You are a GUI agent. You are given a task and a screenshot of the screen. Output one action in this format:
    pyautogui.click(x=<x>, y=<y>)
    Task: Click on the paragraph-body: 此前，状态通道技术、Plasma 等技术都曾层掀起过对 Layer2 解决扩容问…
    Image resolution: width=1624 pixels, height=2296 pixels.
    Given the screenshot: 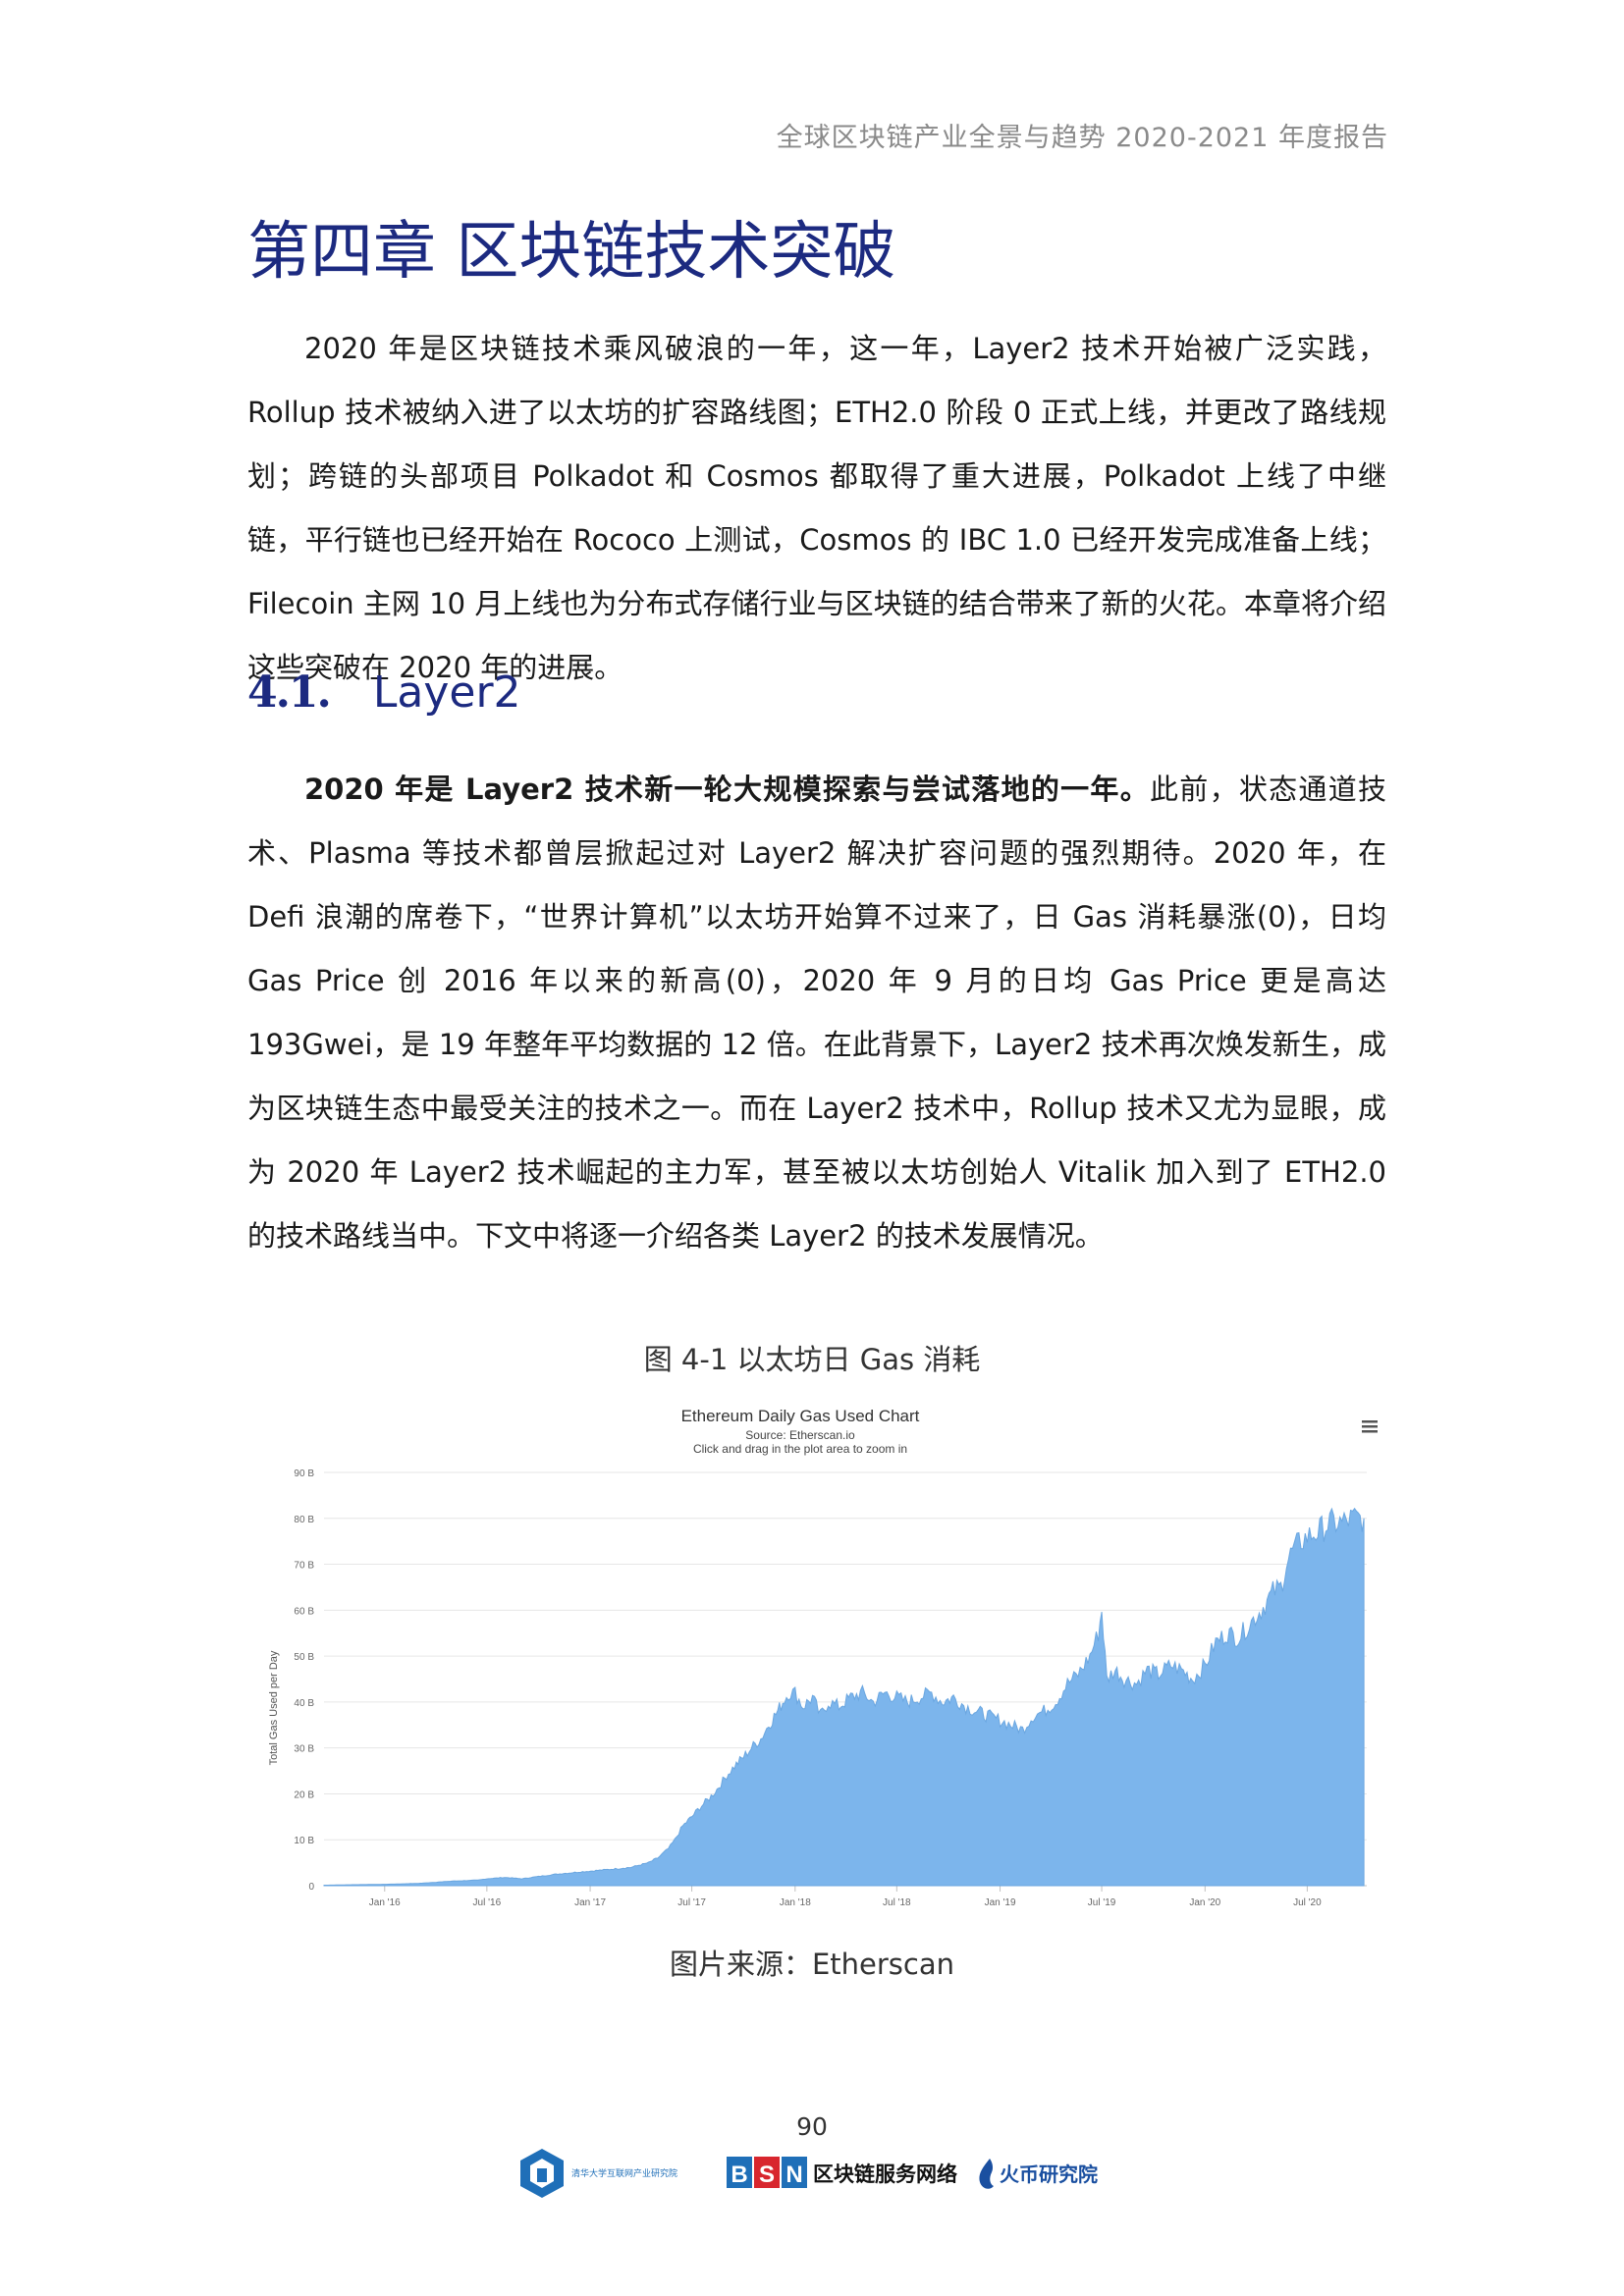 What is the action you would take?
    pyautogui.click(x=816, y=1013)
    